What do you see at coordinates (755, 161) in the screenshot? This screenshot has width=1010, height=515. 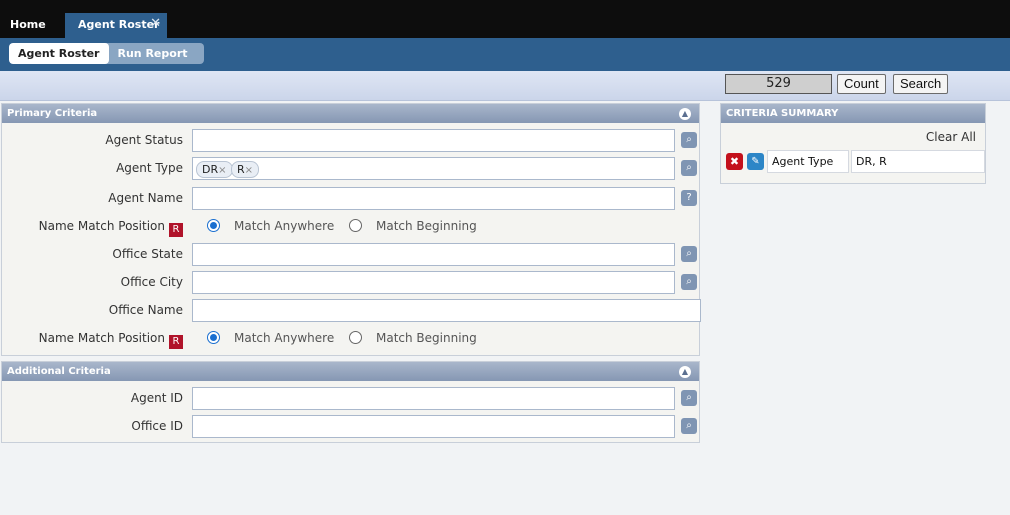 I see `pencil-icon: ✎` at bounding box center [755, 161].